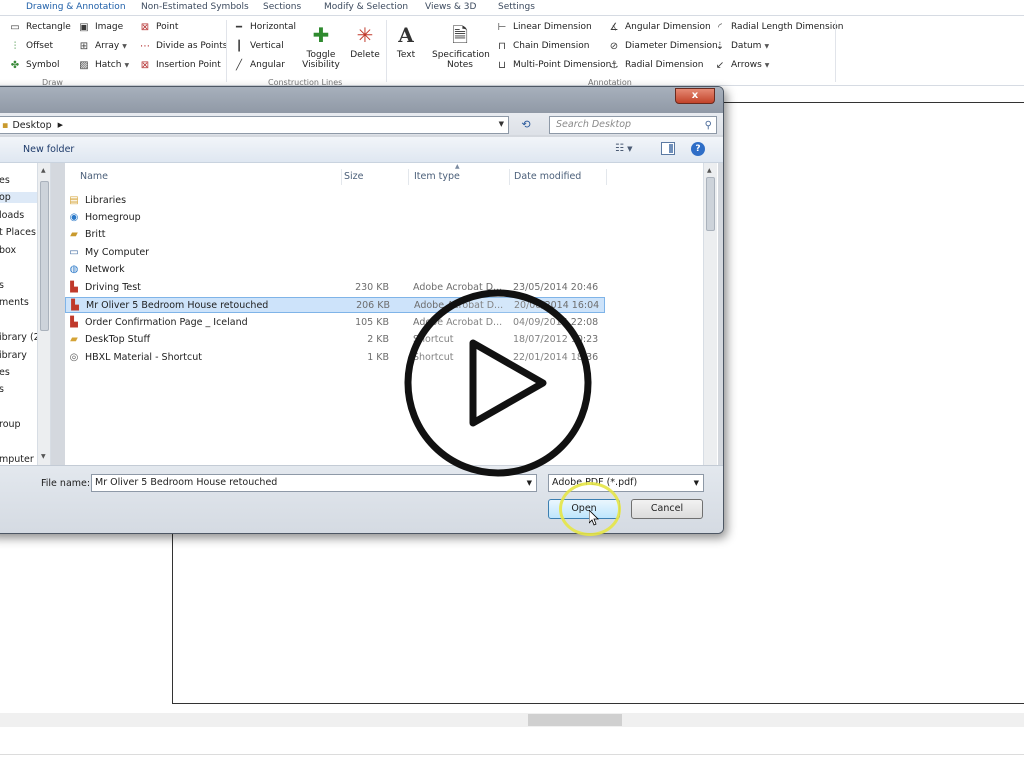 The height and width of the screenshot is (768, 1024). Describe the element at coordinates (264, 27) in the screenshot. I see `horizontal-tool: ━ Horizontal` at that location.